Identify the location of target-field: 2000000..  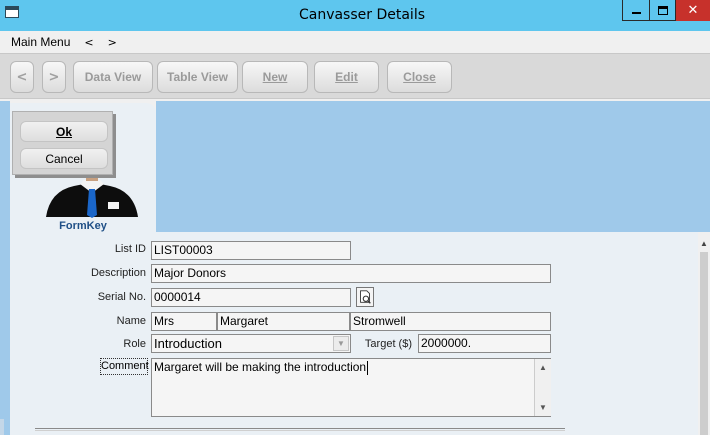
(484, 343).